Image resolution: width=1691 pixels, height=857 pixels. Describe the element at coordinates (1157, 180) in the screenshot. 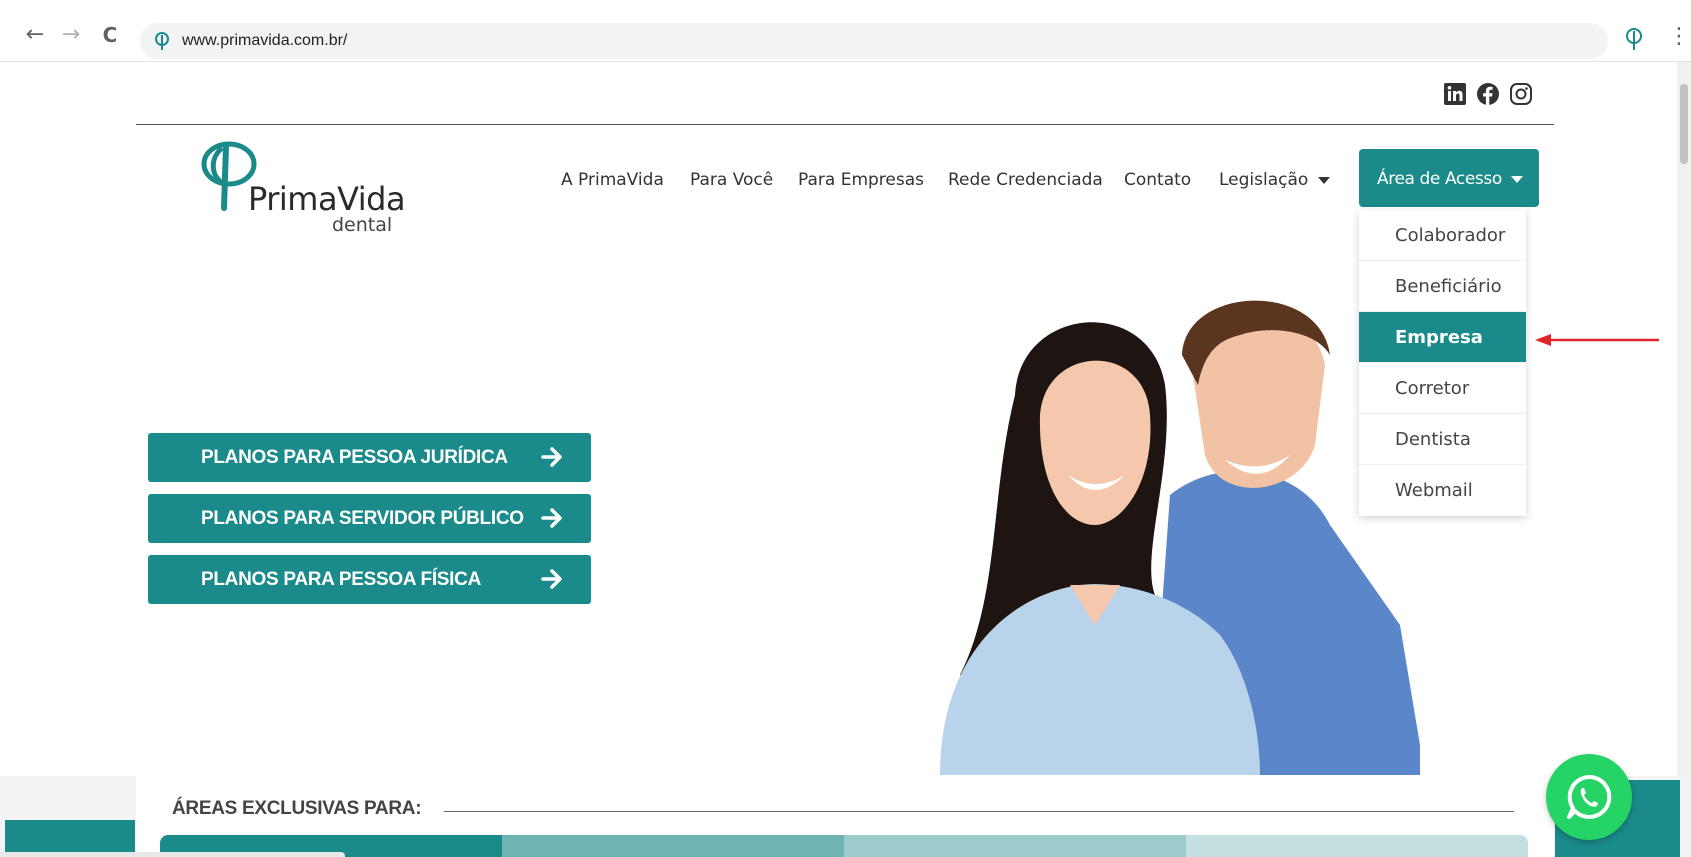

I see `nav-item-contato: Contato` at that location.